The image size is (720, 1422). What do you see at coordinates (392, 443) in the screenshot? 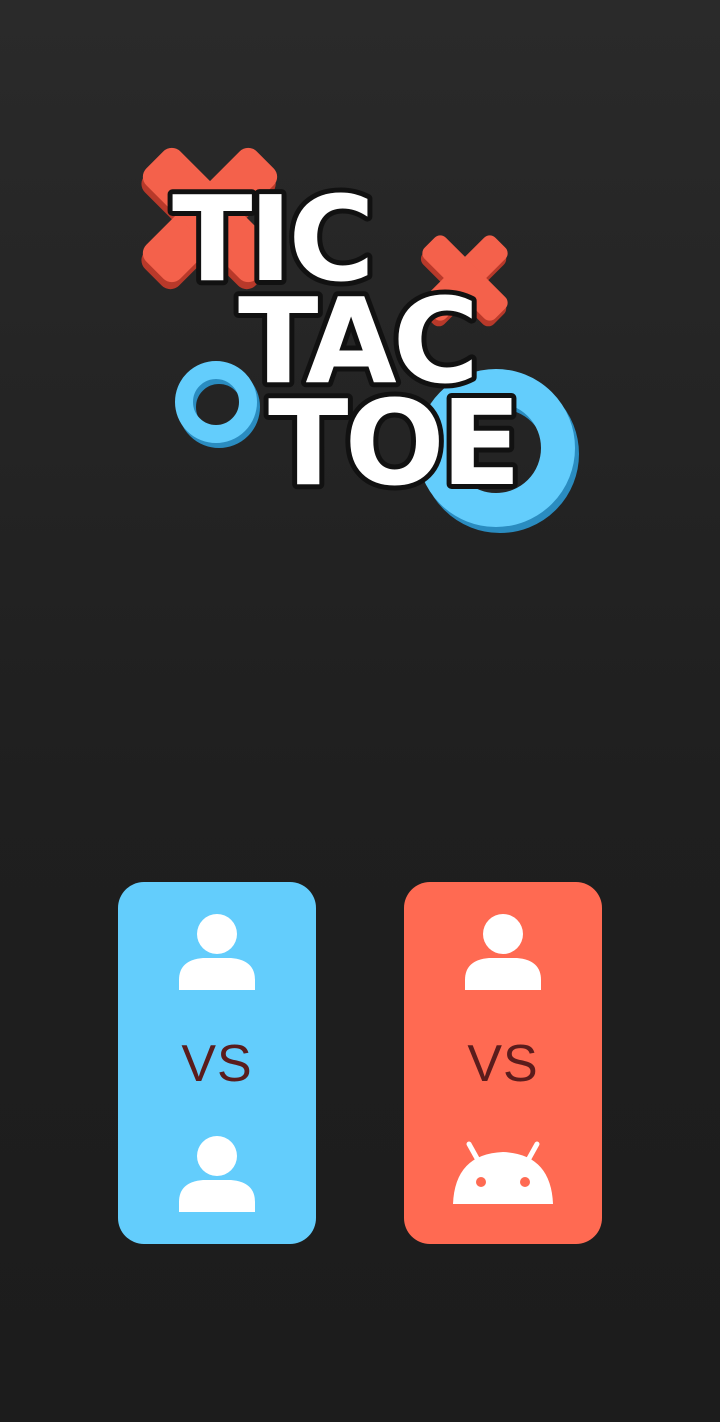
I see `logo-word-toe: TOE` at bounding box center [392, 443].